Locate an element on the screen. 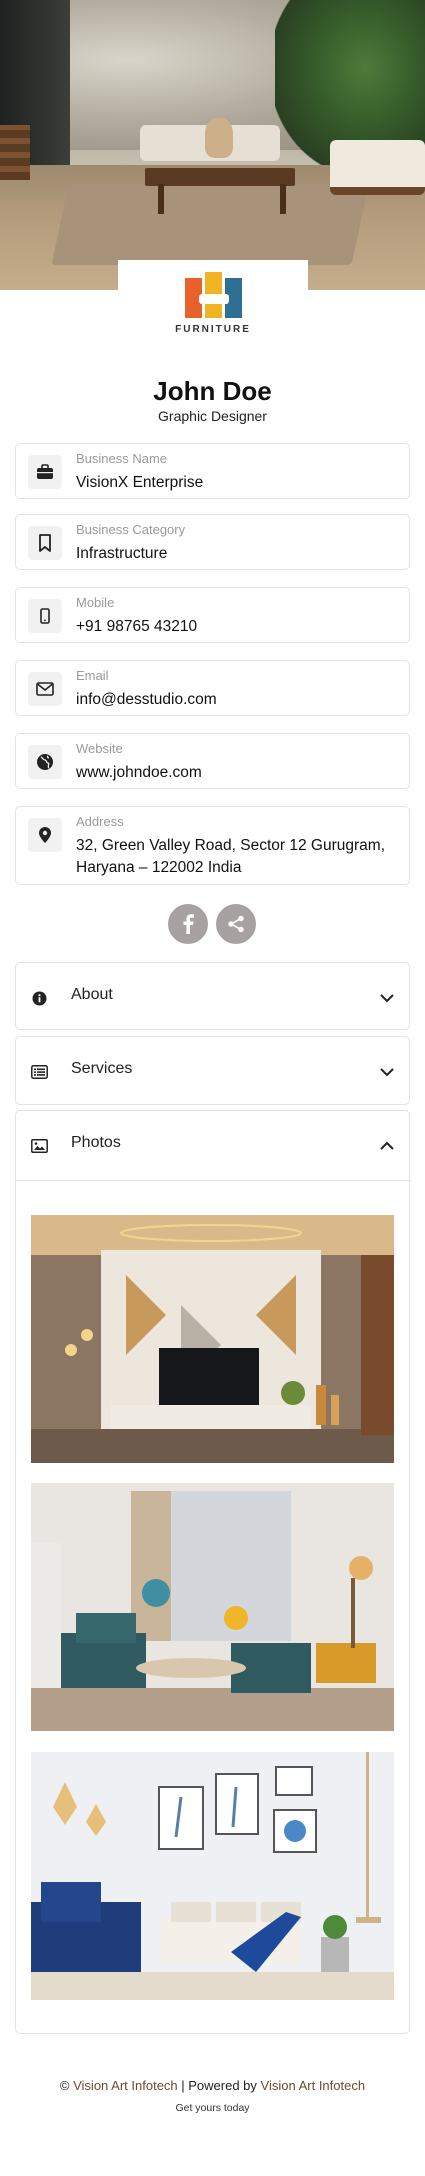 The image size is (425, 2176). facebook-button is located at coordinates (188, 924).